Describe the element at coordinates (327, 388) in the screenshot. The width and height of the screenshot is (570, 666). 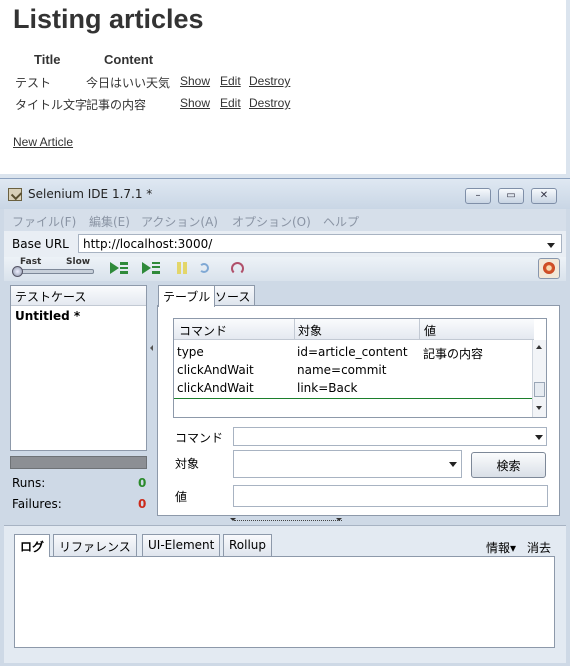
I see `cell-target: link=Back` at that location.